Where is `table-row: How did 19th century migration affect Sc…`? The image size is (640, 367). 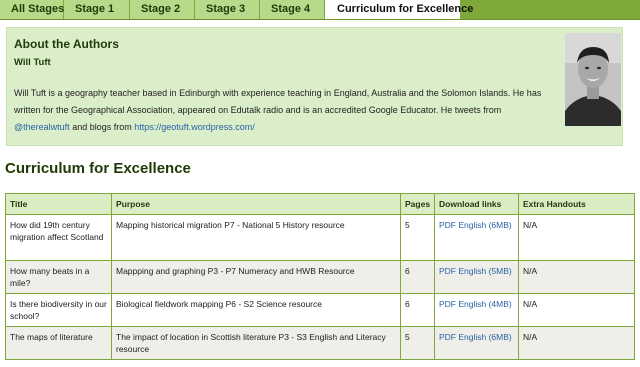 table-row: How did 19th century migration affect Sc… is located at coordinates (320, 237).